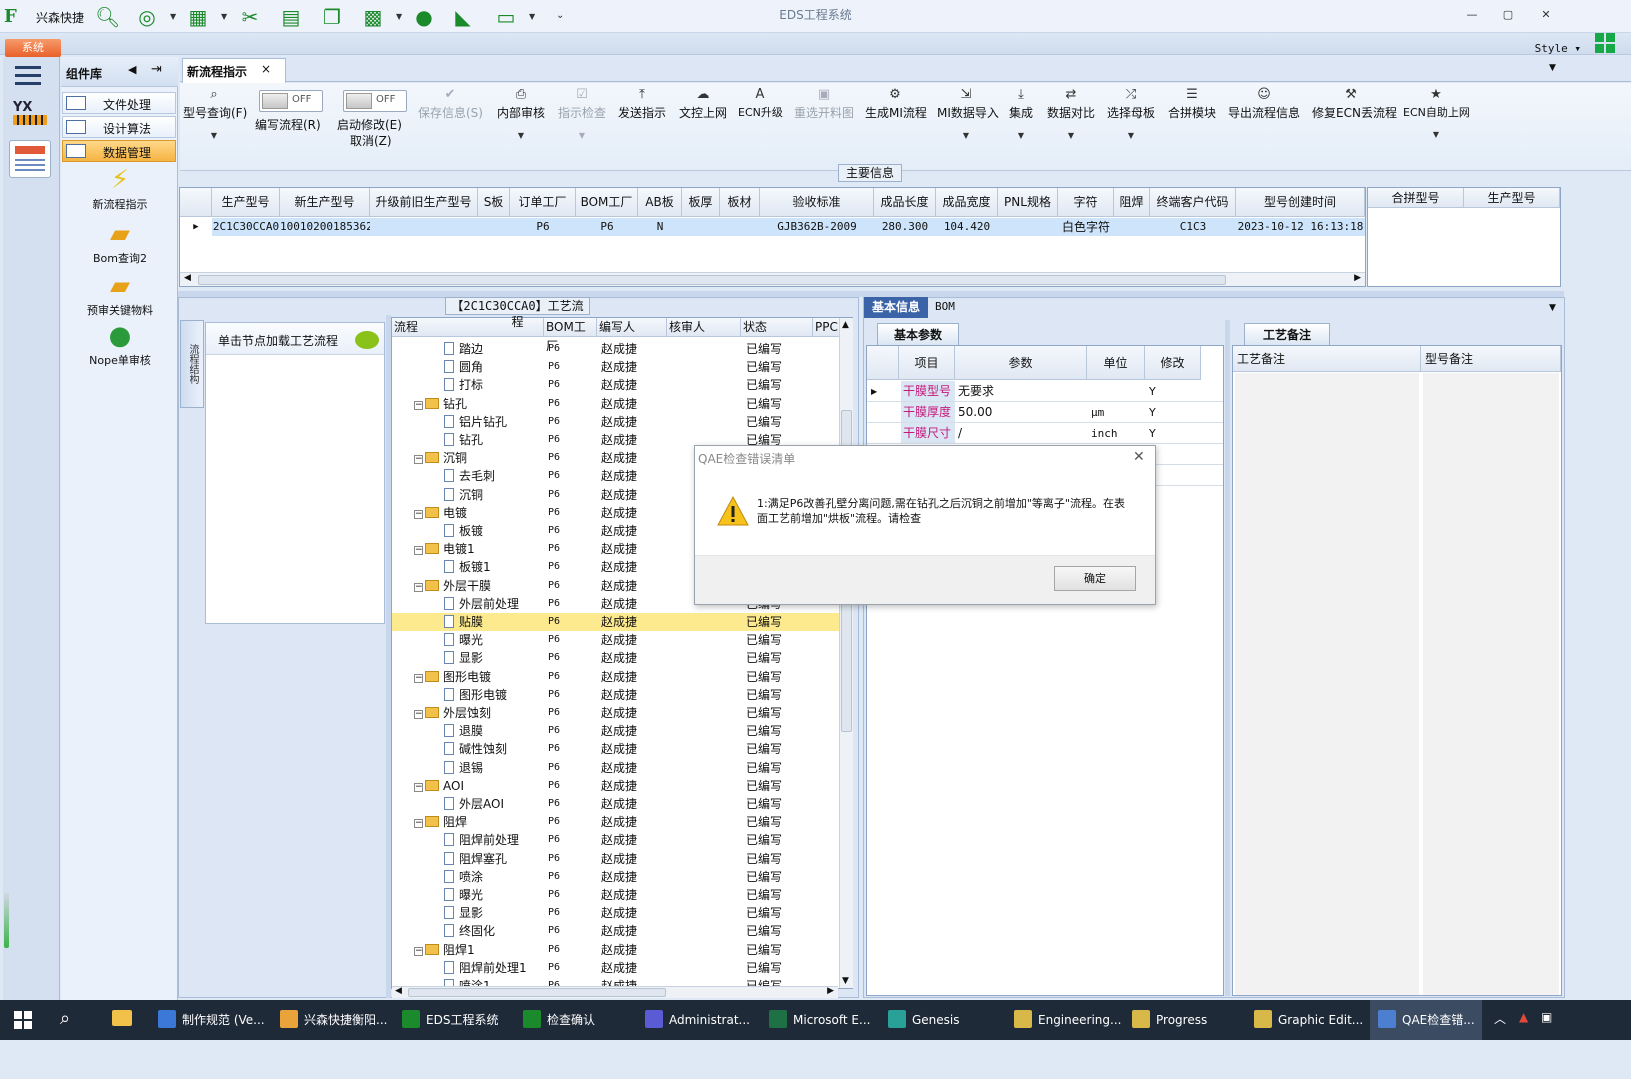  I want to click on lib-item-file-processing: 文件处理, so click(119, 103).